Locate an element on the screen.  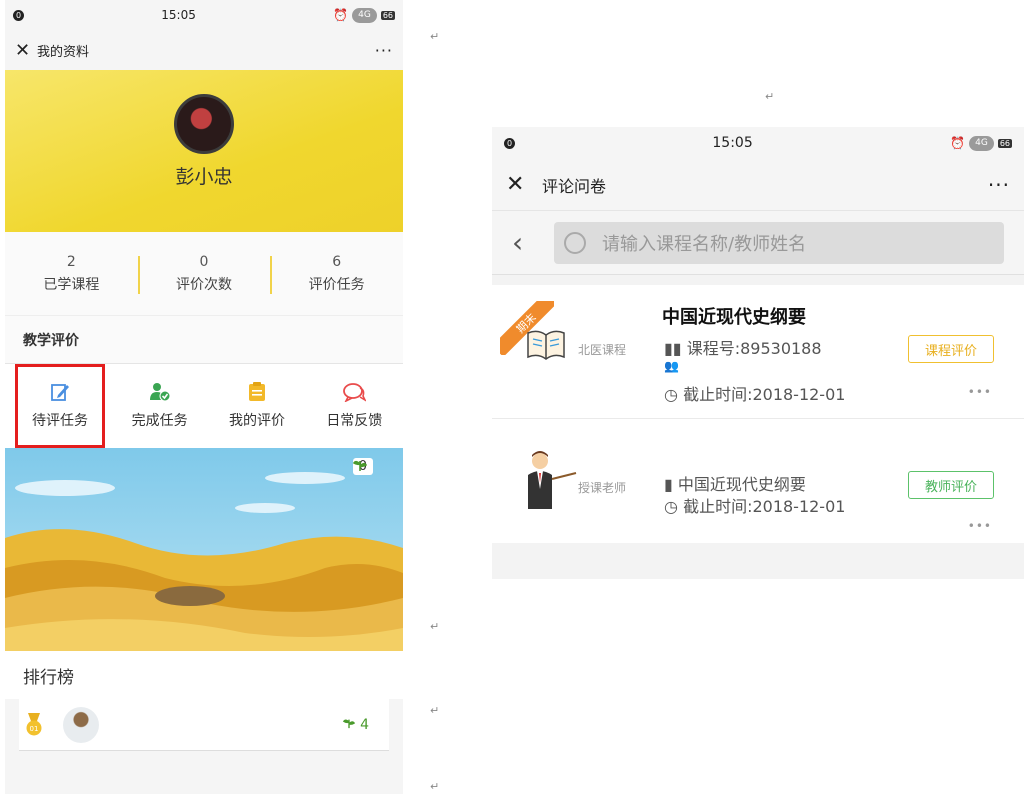
page-title: 我的资料 is located at coordinates (63, 52).